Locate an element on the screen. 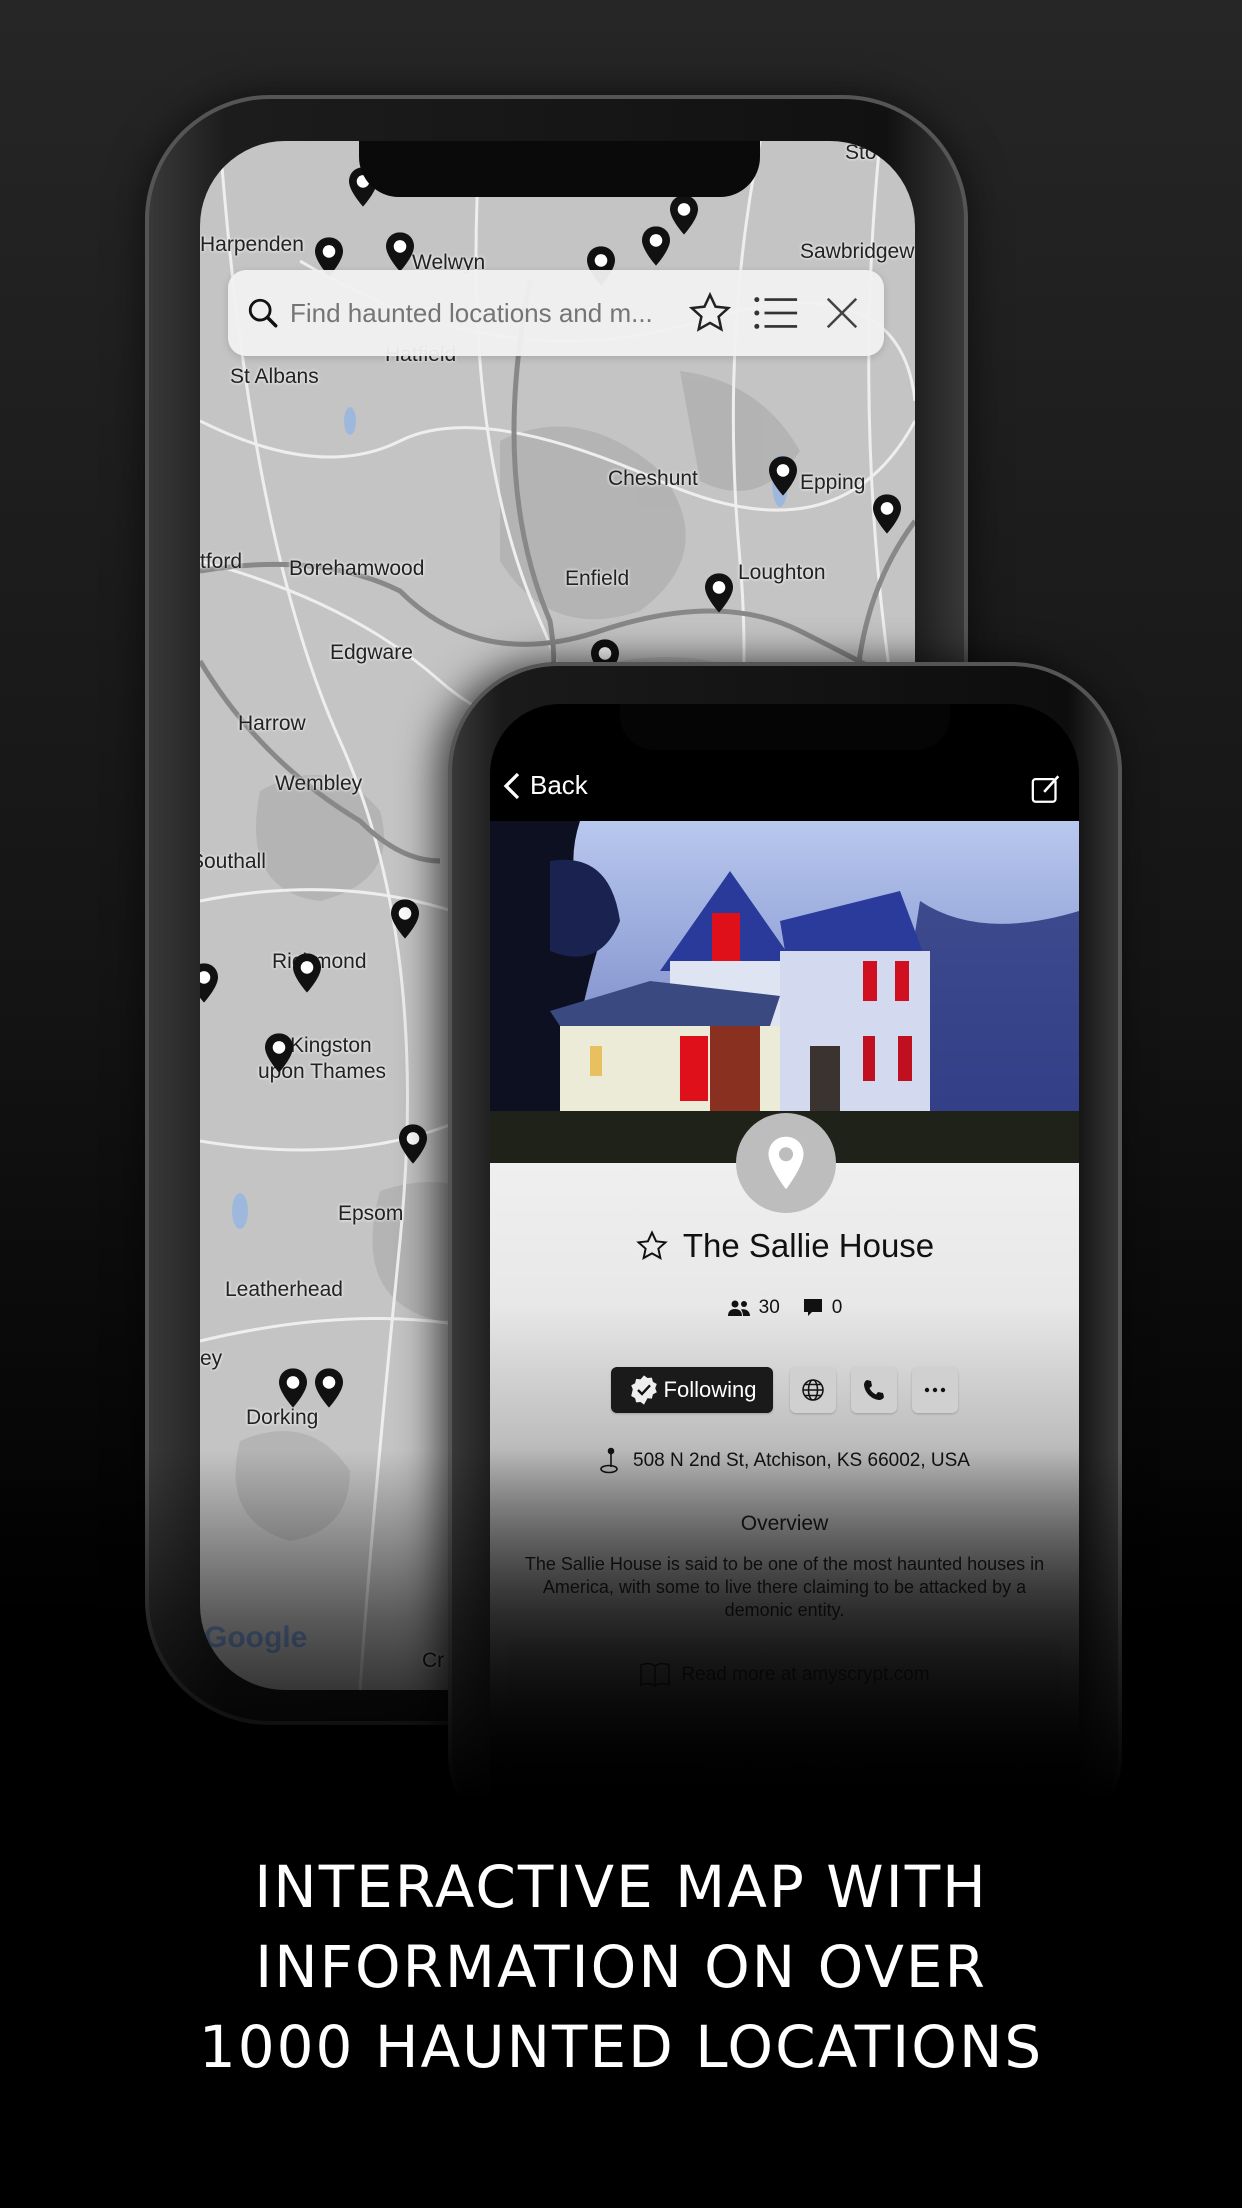  map-label: Leatherhead is located at coordinates (284, 1289).